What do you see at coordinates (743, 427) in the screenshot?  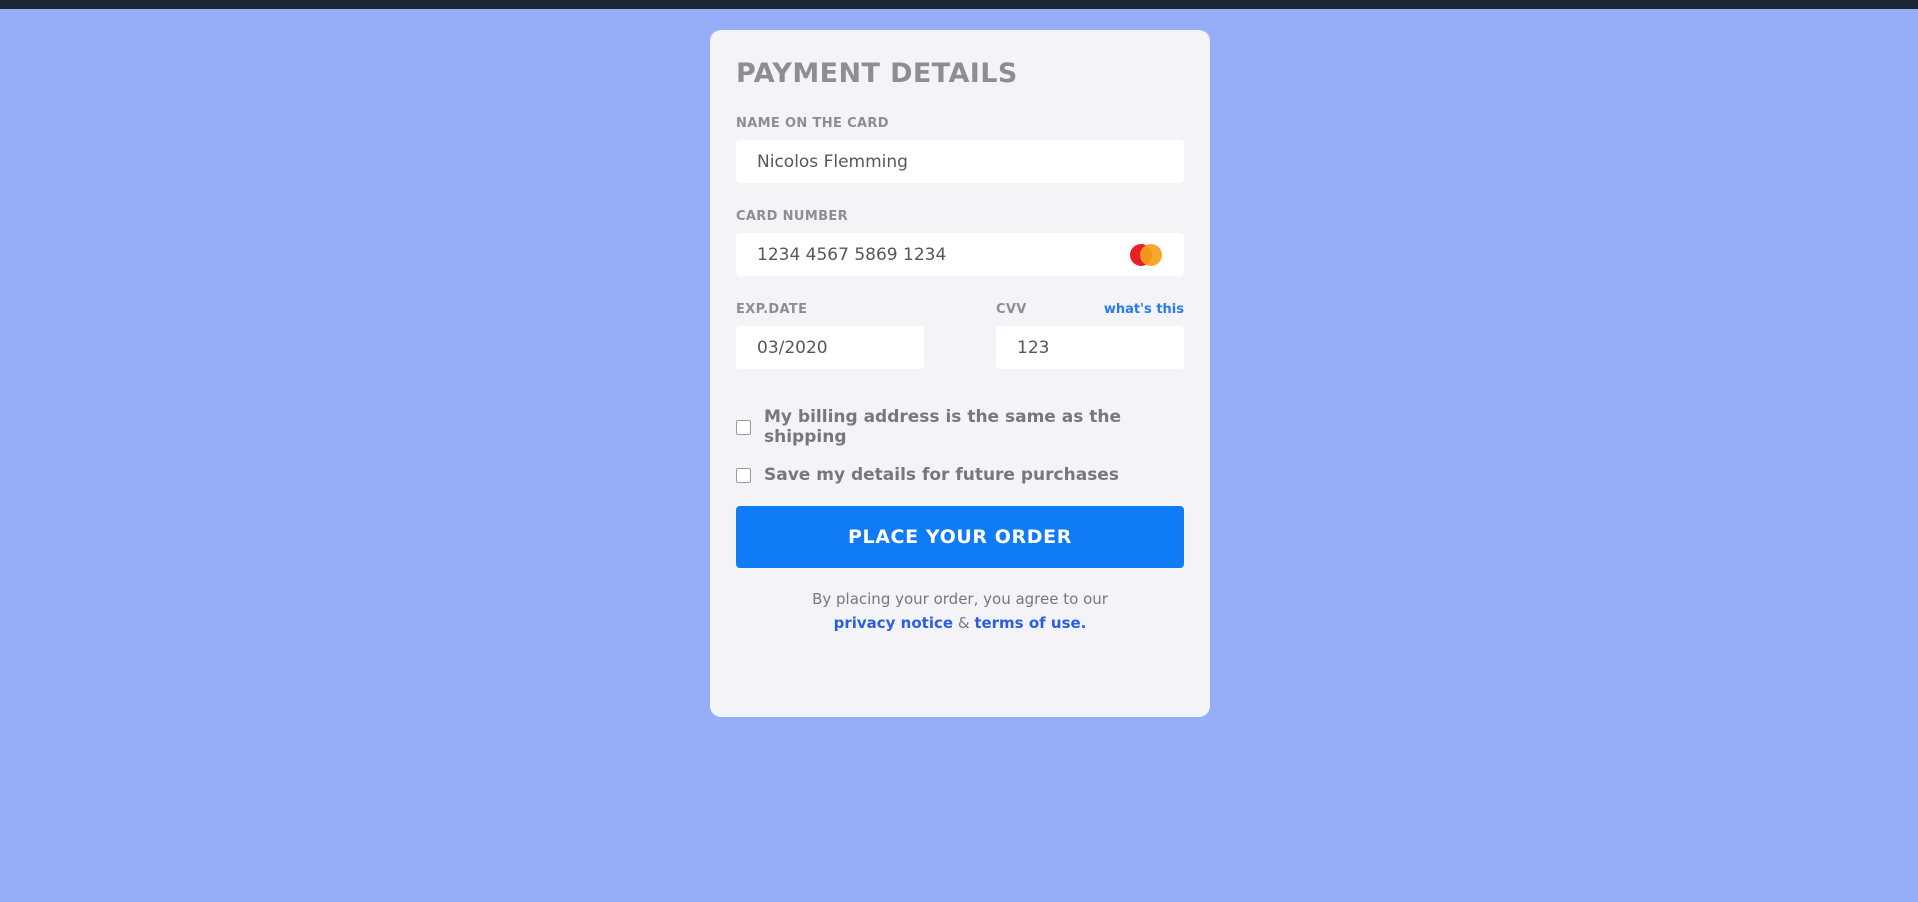 I see `billing-same-as-shipping-checkbox` at bounding box center [743, 427].